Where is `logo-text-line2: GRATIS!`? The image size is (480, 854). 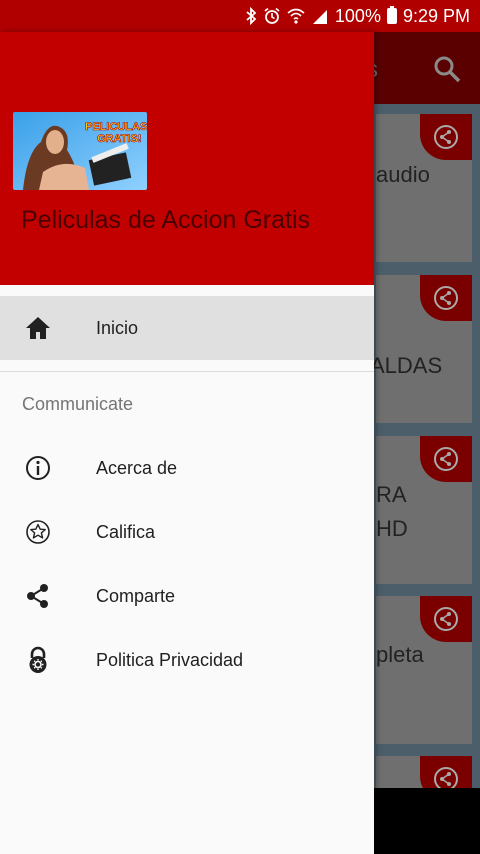
logo-text-line2: GRATIS! is located at coordinates (119, 139).